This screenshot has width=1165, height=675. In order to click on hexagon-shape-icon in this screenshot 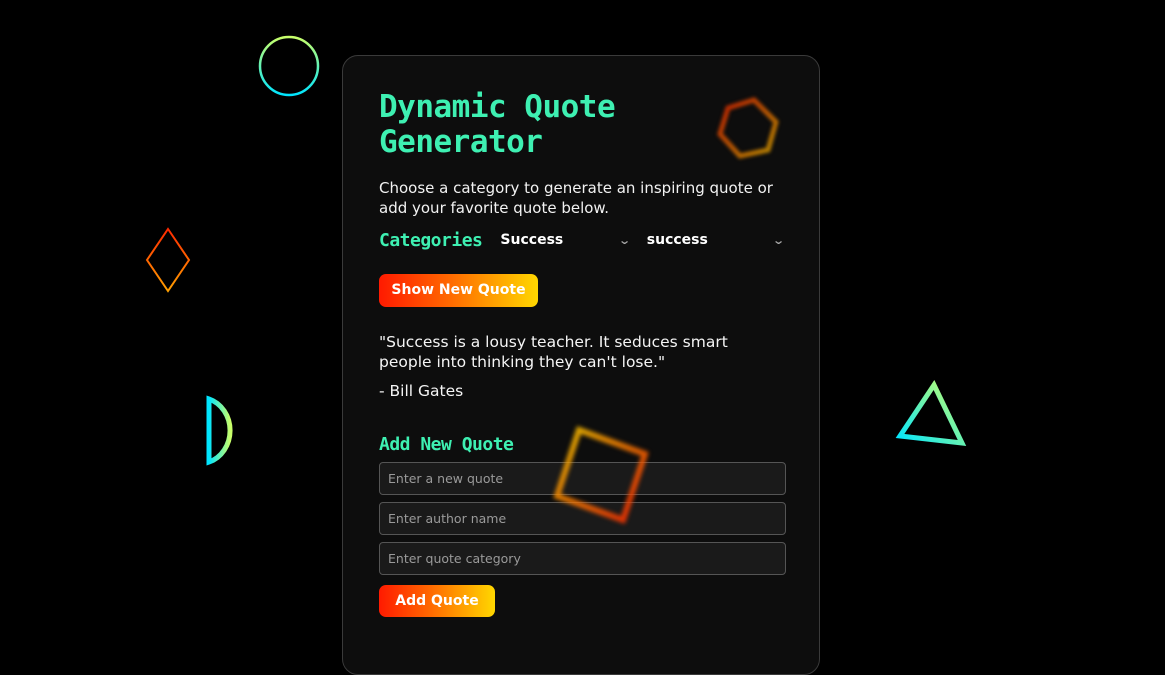, I will do `click(748, 128)`.